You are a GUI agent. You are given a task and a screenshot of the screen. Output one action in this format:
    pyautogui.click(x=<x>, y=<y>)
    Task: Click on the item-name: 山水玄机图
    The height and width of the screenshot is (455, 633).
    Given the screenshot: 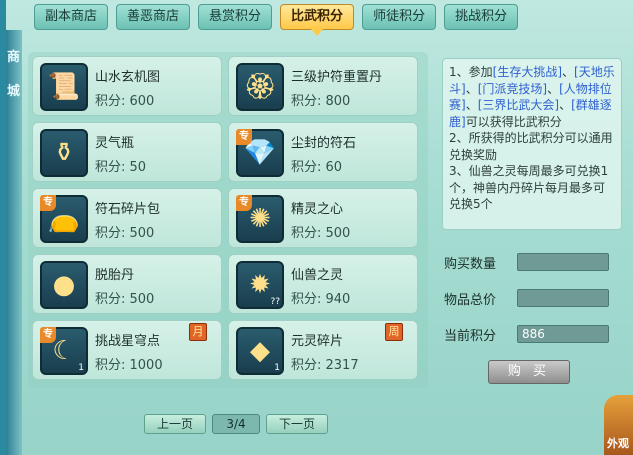 What is the action you would take?
    pyautogui.click(x=128, y=77)
    